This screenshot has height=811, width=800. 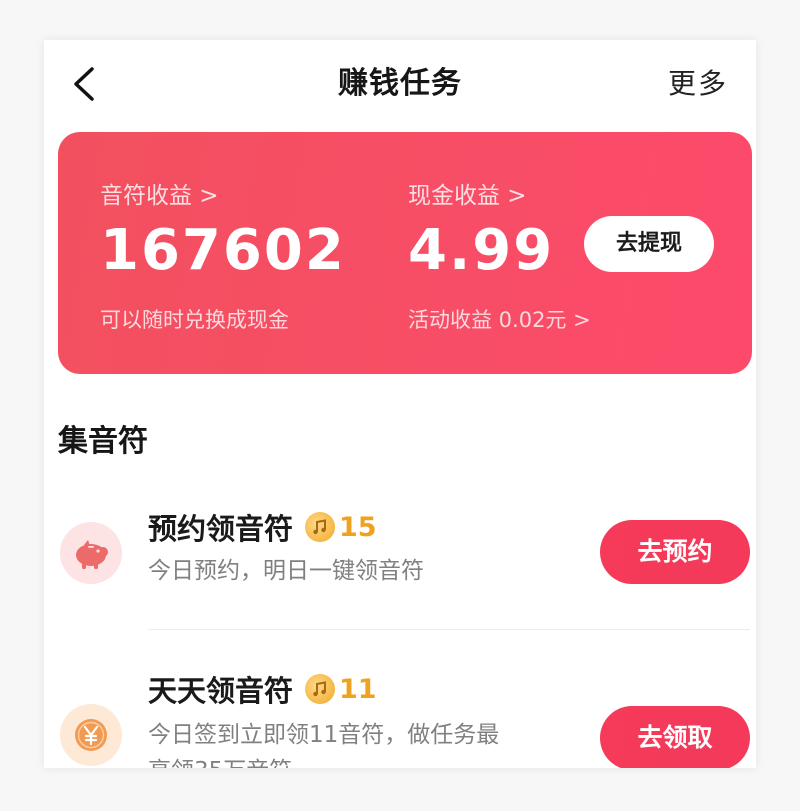 What do you see at coordinates (324, 735) in the screenshot?
I see `task-description: 今日签到立即领11音符，做任务最` at bounding box center [324, 735].